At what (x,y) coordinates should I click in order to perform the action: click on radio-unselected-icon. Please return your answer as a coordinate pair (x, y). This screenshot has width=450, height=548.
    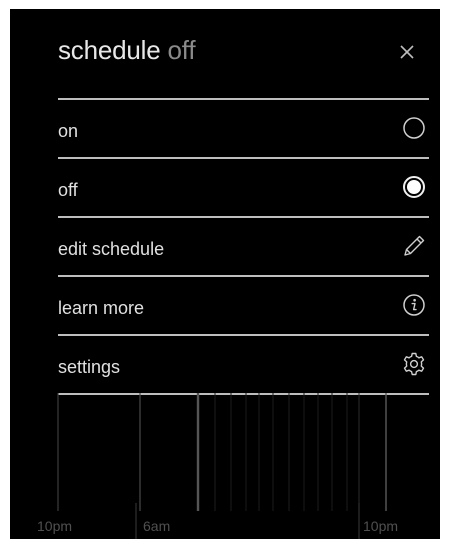
    Looking at the image, I should click on (414, 128).